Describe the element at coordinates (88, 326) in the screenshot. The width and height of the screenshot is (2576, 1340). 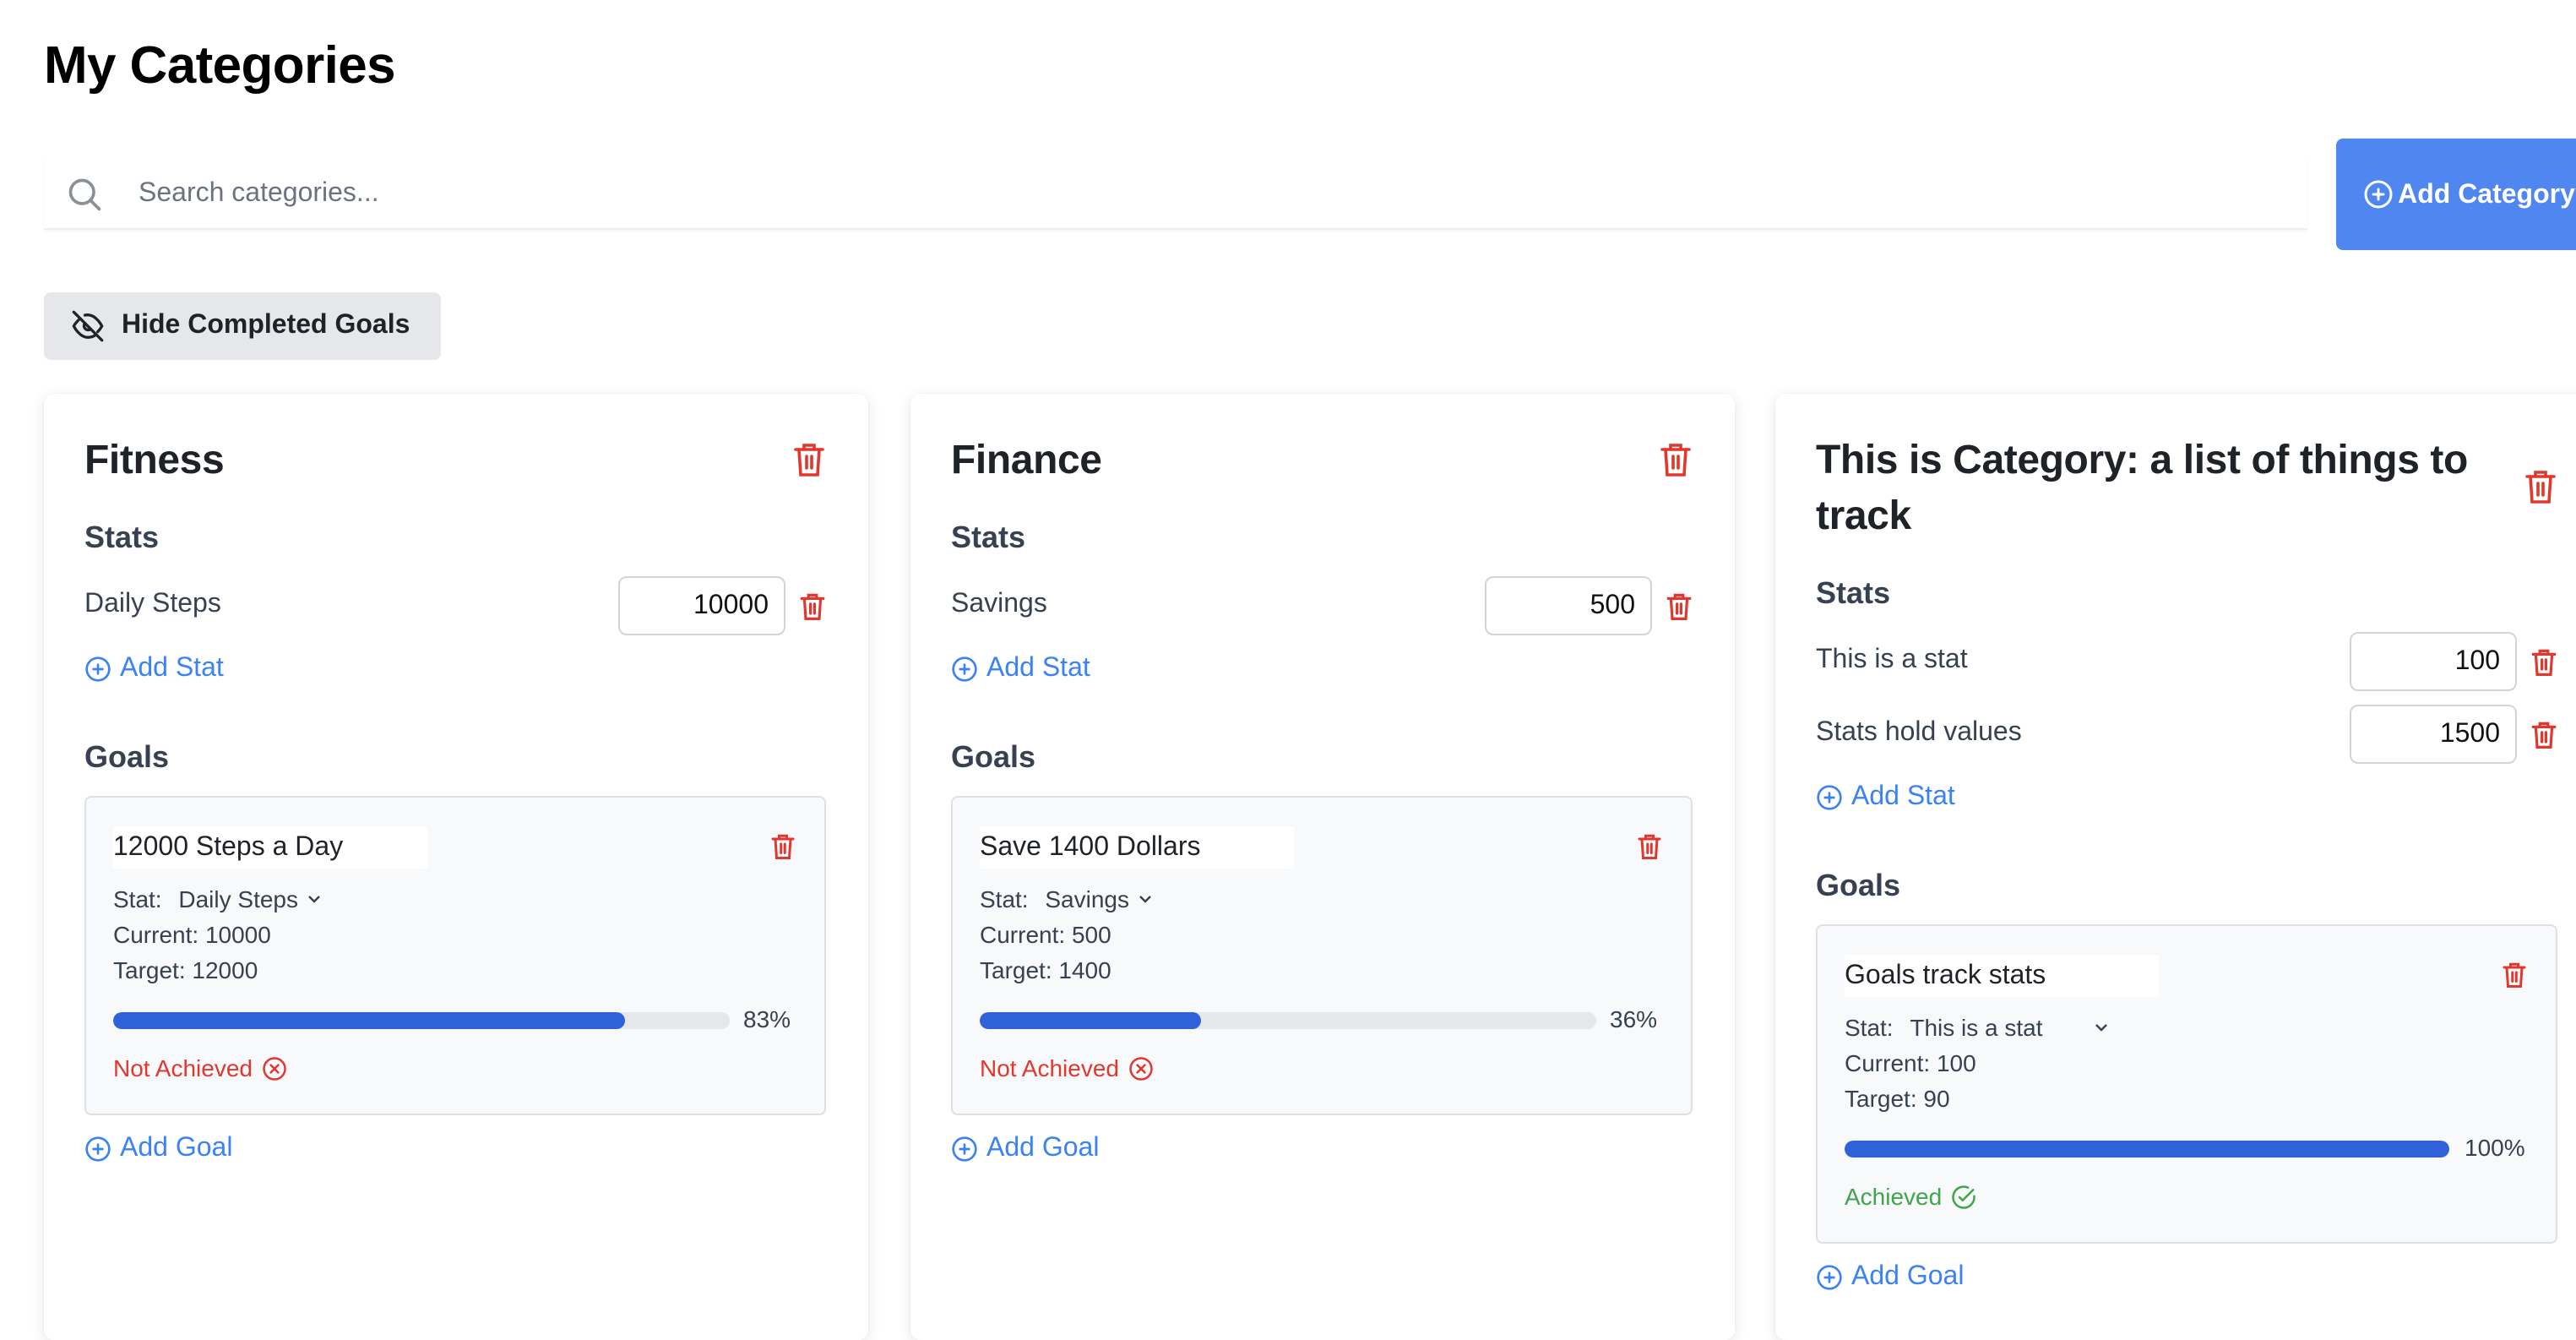
I see `eye-off-icon` at that location.